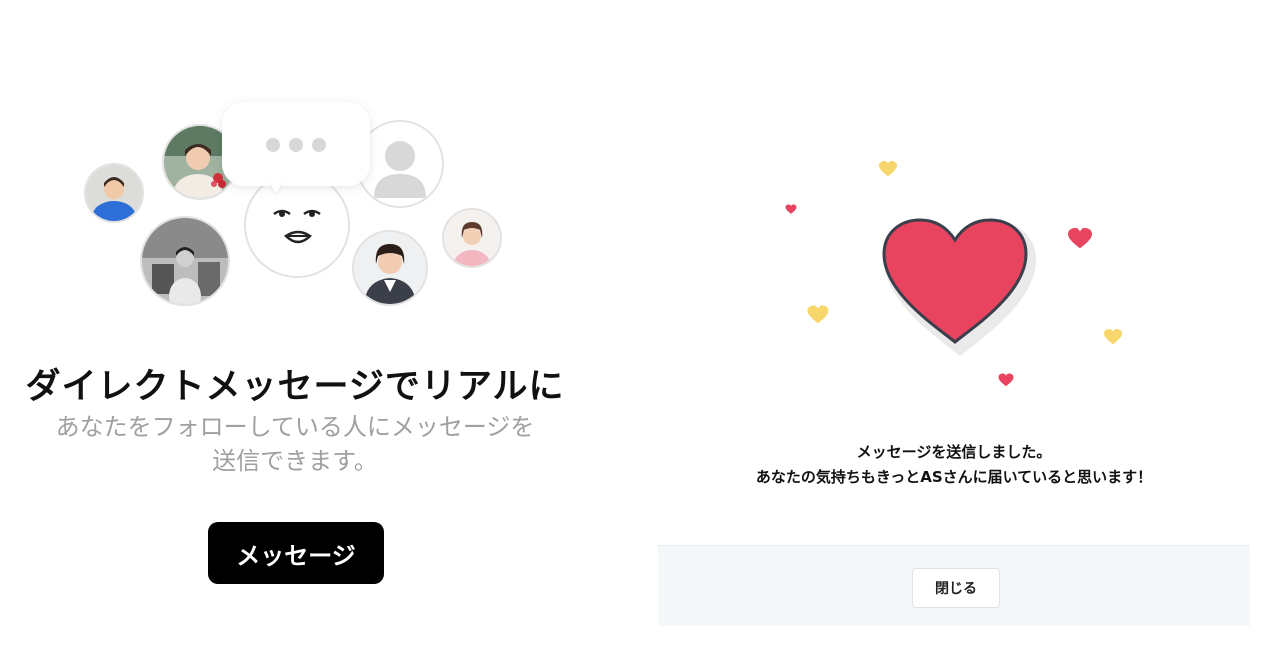 This screenshot has height=670, width=1280. I want to click on description-line: あなたをフォローしている人にメッセージを, so click(295, 427).